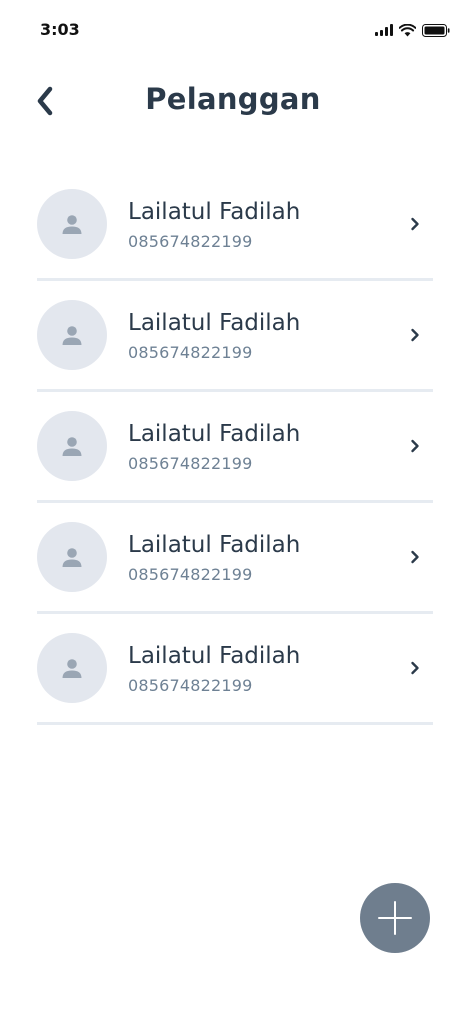  I want to click on battery-icon, so click(436, 30).